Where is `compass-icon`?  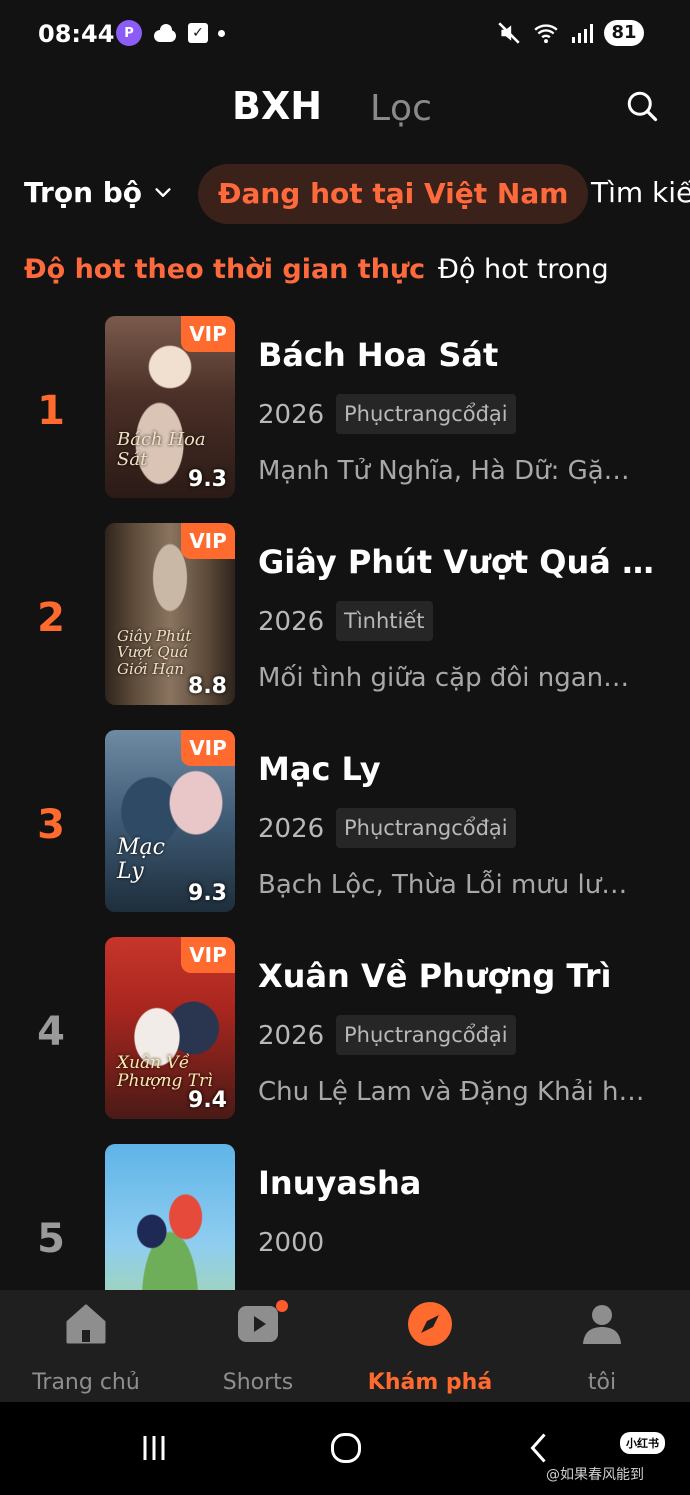 compass-icon is located at coordinates (430, 1324).